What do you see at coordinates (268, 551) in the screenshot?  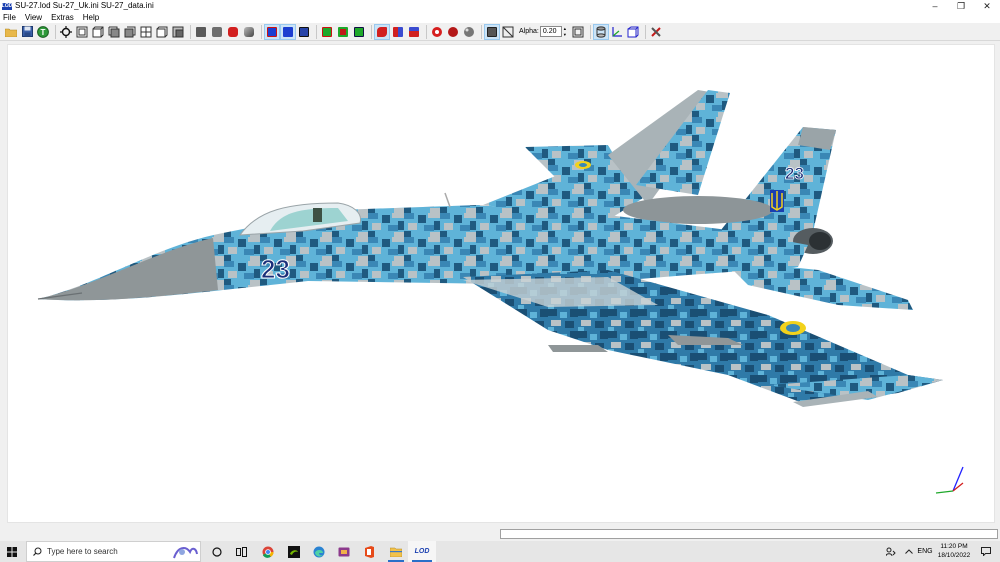 I see `chrome-icon` at bounding box center [268, 551].